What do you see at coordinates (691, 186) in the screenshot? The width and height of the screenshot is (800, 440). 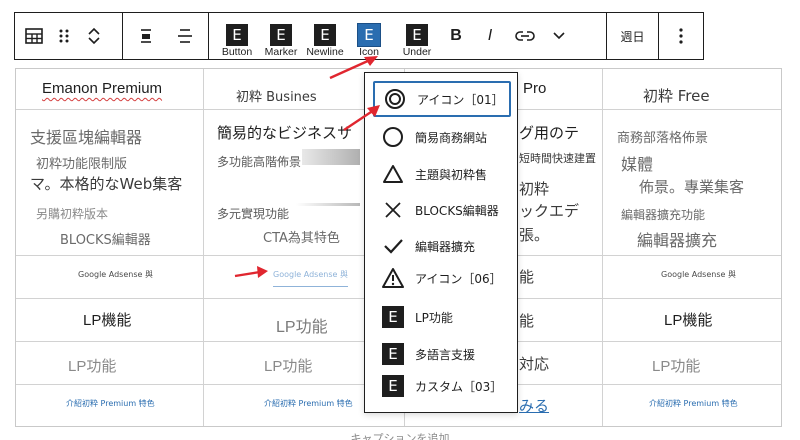 I see `table-cell: 佈景。專業集客` at bounding box center [691, 186].